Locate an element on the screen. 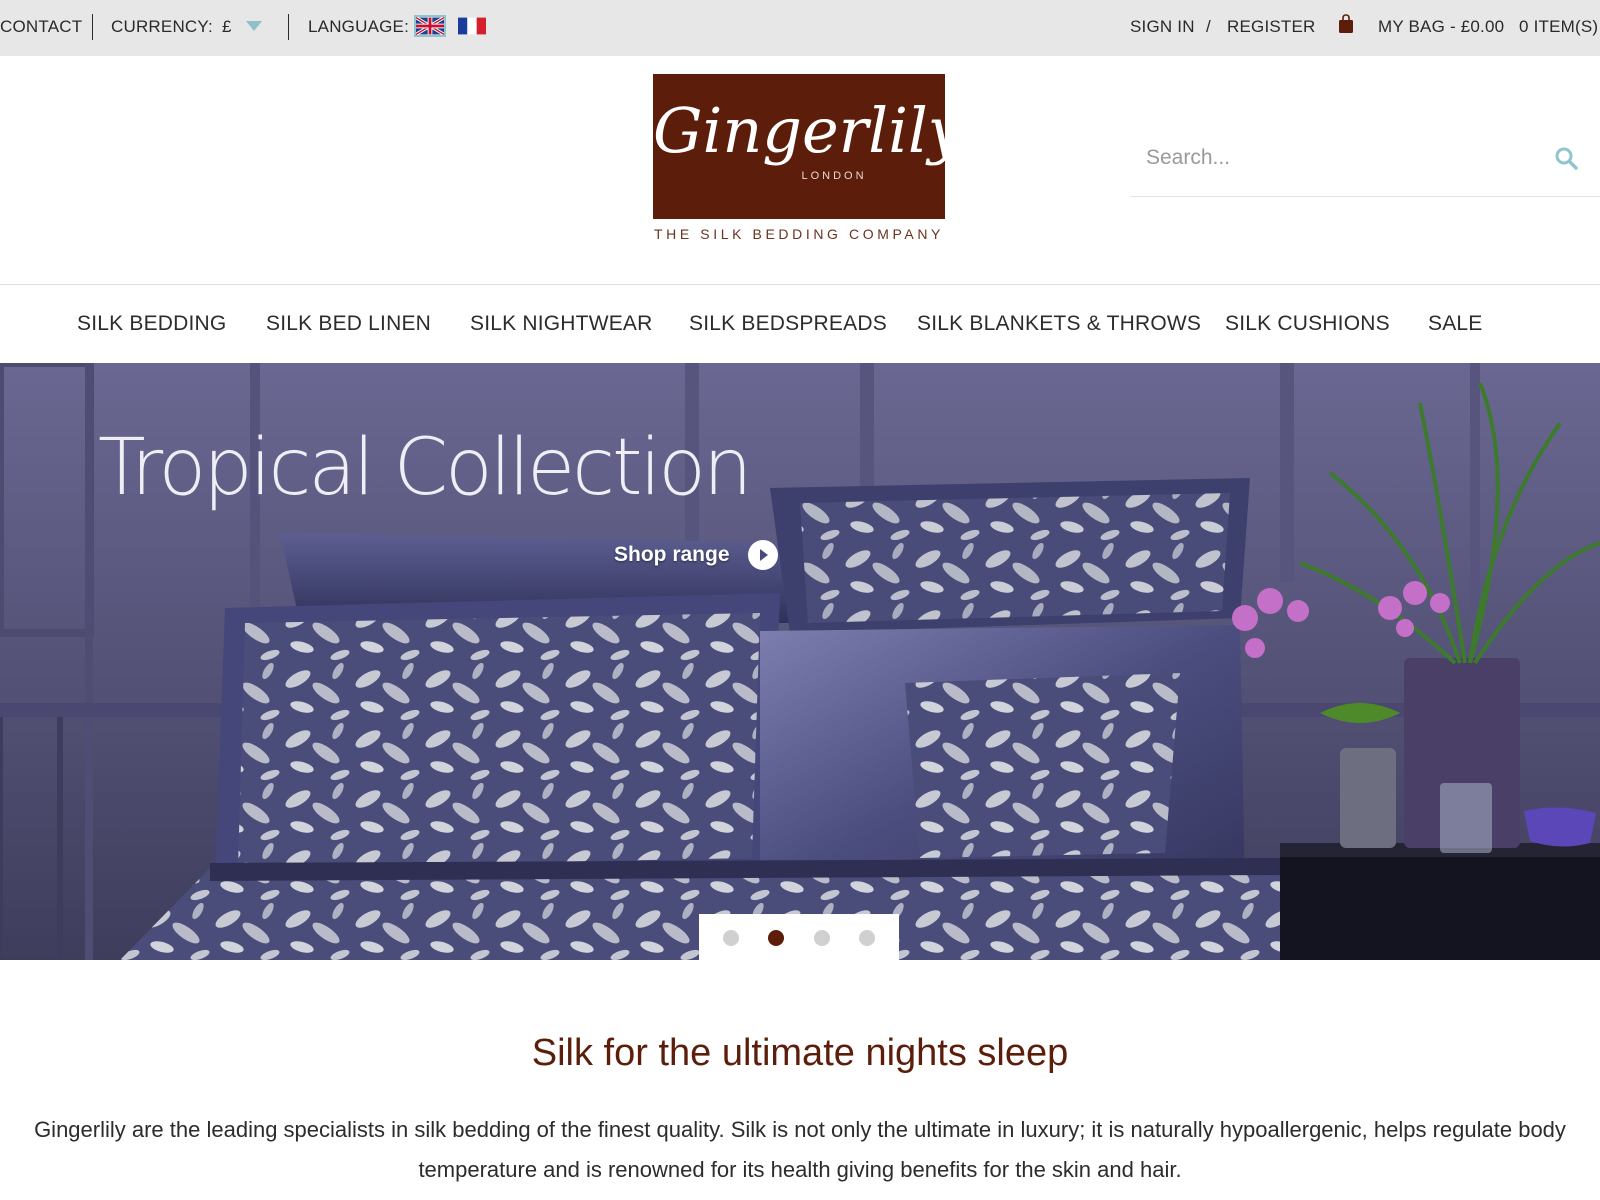 The image size is (1600, 1200). france-flag-icon is located at coordinates (472, 26).